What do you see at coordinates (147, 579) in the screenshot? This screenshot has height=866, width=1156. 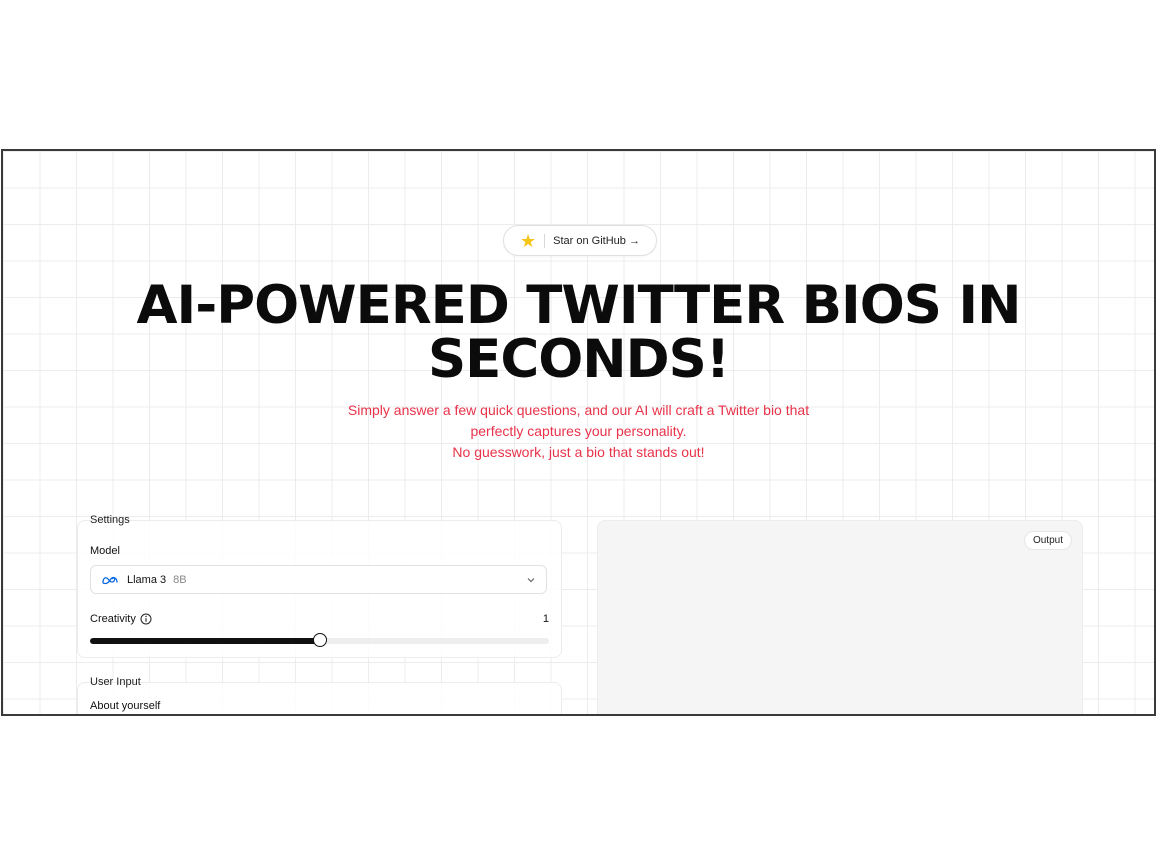 I see `model-name: Llama 3` at bounding box center [147, 579].